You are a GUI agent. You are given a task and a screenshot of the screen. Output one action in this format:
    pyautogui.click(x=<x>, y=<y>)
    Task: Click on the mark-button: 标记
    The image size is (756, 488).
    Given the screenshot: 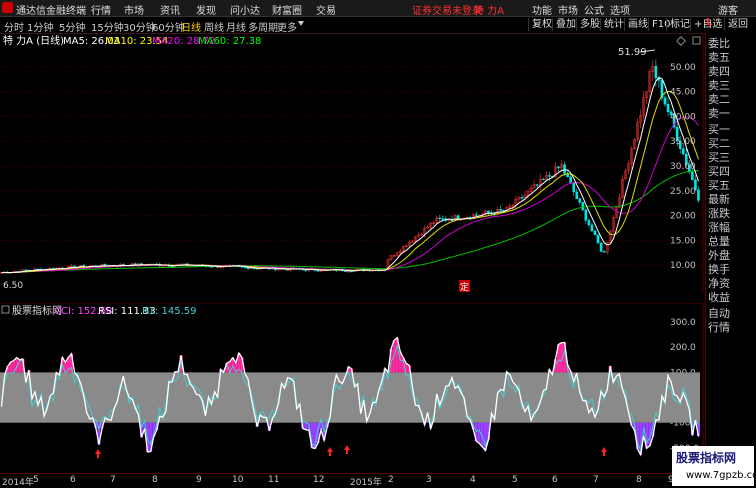 What is the action you would take?
    pyautogui.click(x=679, y=24)
    